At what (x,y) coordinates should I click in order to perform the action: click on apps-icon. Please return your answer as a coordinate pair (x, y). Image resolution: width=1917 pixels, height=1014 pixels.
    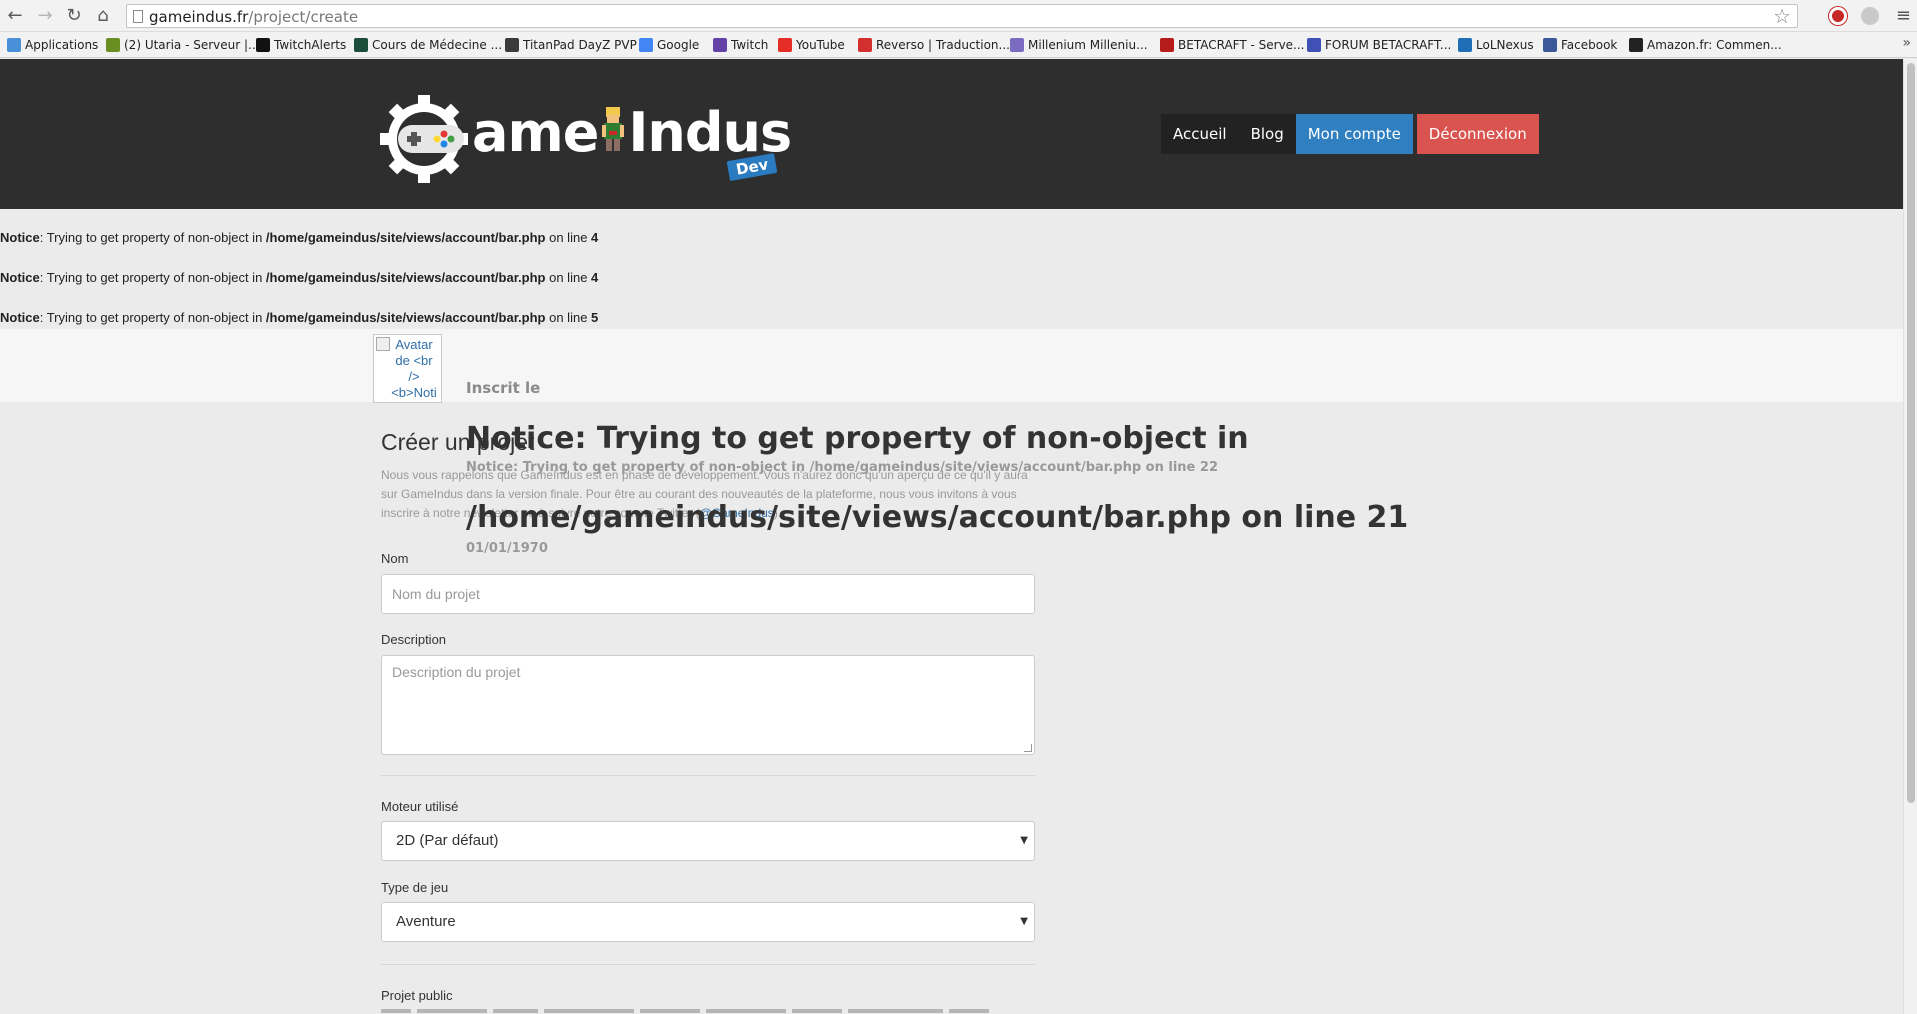
    Looking at the image, I should click on (14, 45).